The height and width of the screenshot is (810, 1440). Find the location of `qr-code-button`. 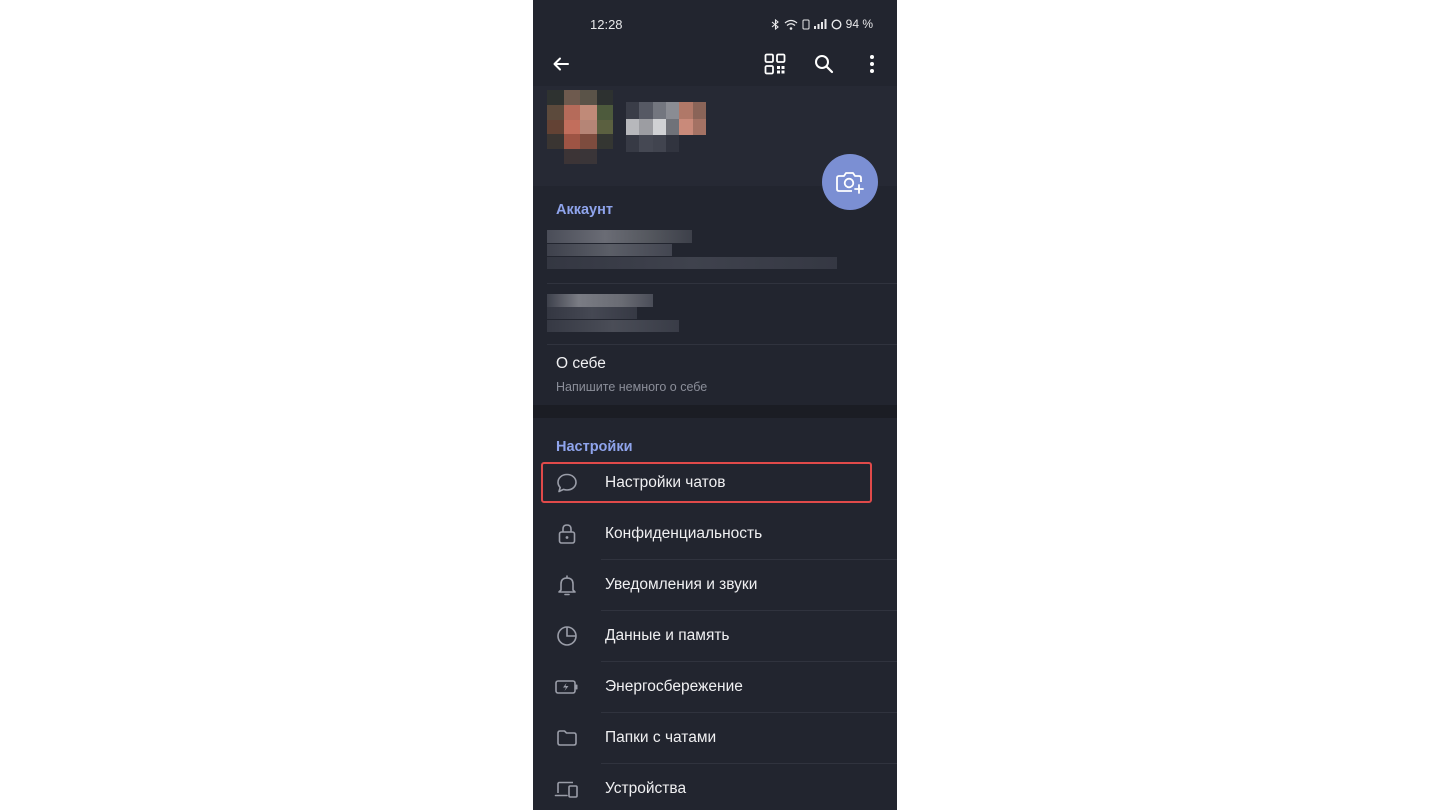

qr-code-button is located at coordinates (775, 64).